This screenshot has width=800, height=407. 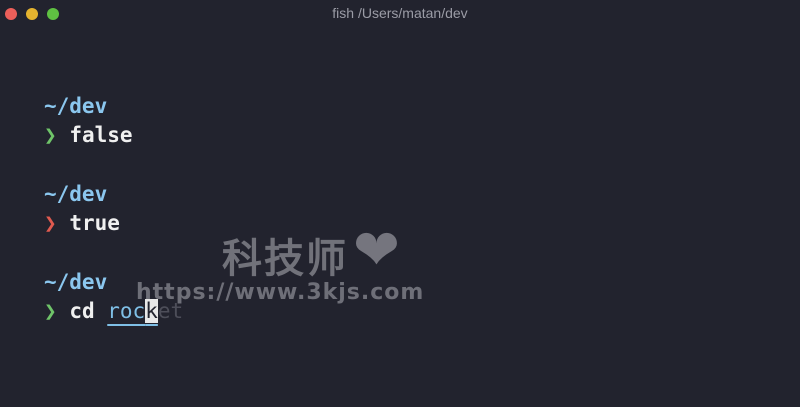 What do you see at coordinates (101, 135) in the screenshot?
I see `command-text: false` at bounding box center [101, 135].